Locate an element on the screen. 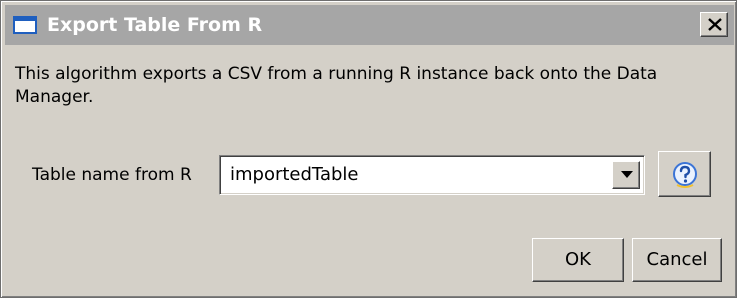  help-icon is located at coordinates (685, 175).